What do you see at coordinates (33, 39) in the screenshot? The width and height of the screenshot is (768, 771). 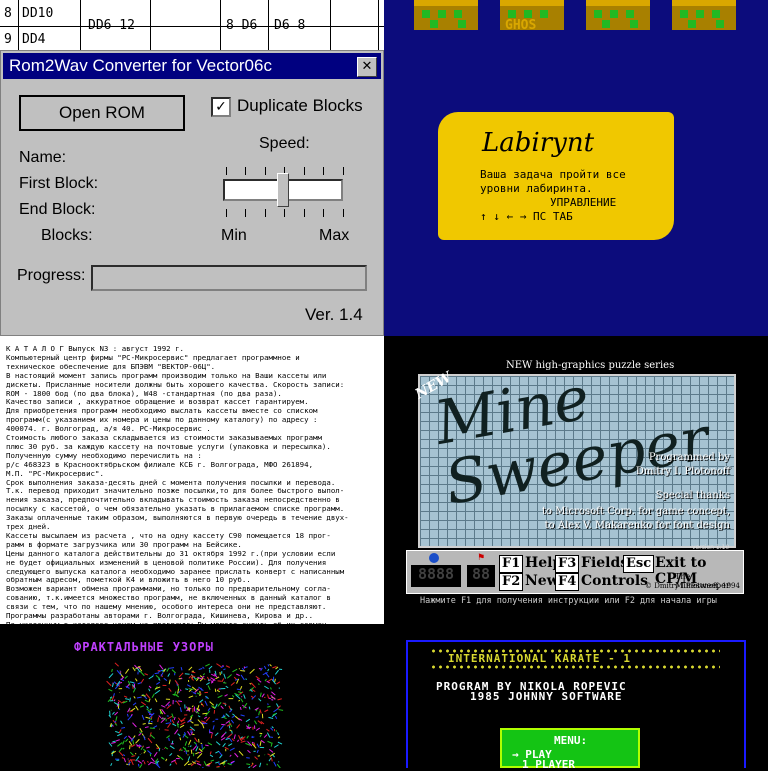 I see `row-name: DD4` at bounding box center [33, 39].